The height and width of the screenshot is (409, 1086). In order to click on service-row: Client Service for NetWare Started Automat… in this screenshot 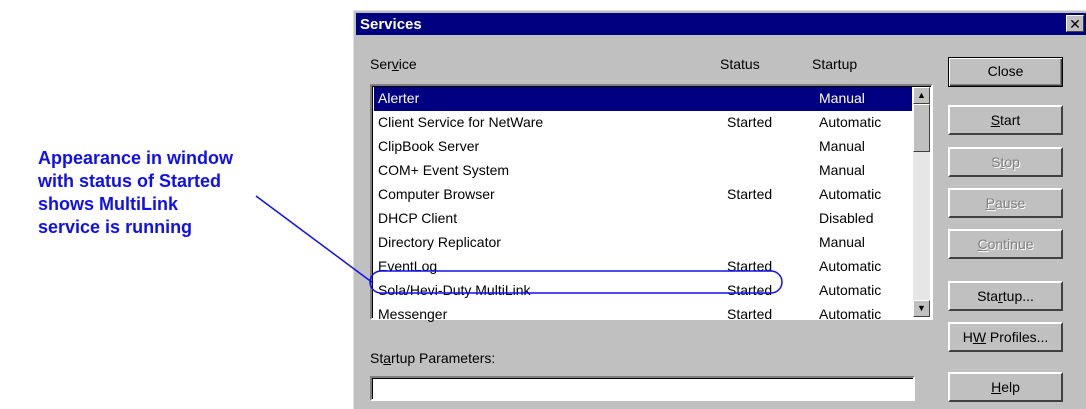, I will do `click(643, 123)`.